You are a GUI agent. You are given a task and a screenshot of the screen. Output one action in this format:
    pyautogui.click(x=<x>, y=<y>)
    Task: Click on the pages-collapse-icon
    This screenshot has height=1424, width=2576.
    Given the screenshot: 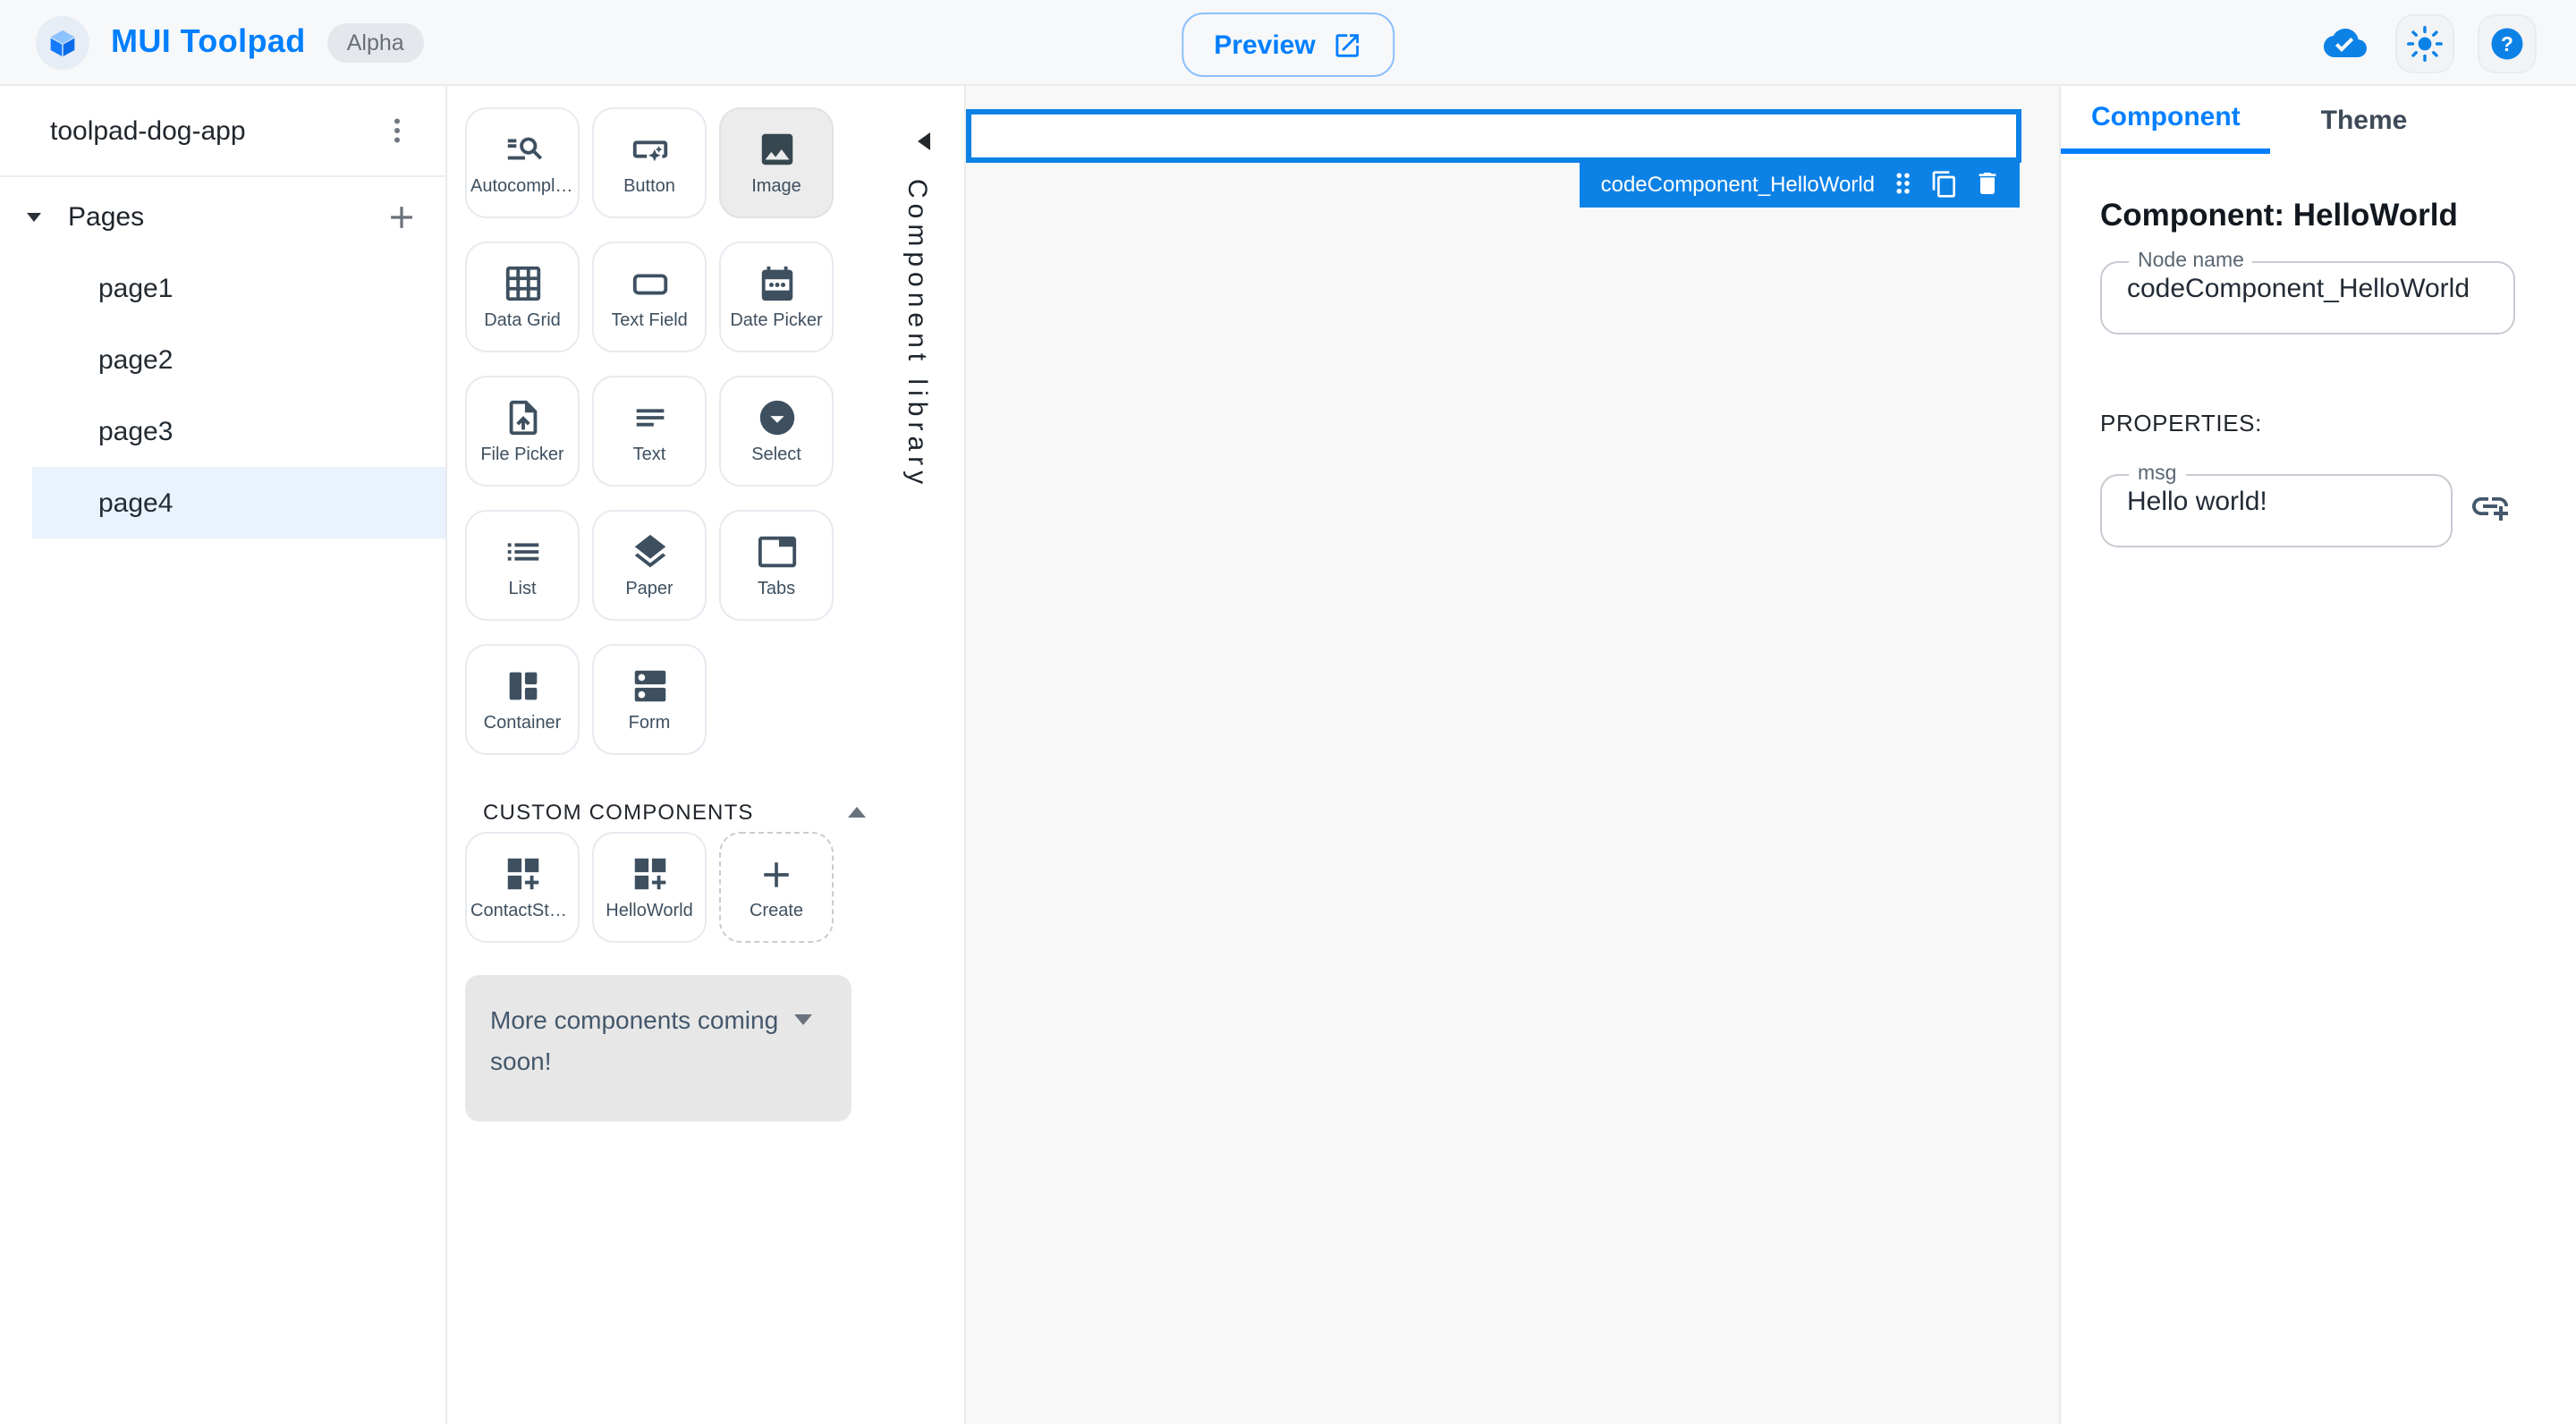 What is the action you would take?
    pyautogui.click(x=34, y=216)
    